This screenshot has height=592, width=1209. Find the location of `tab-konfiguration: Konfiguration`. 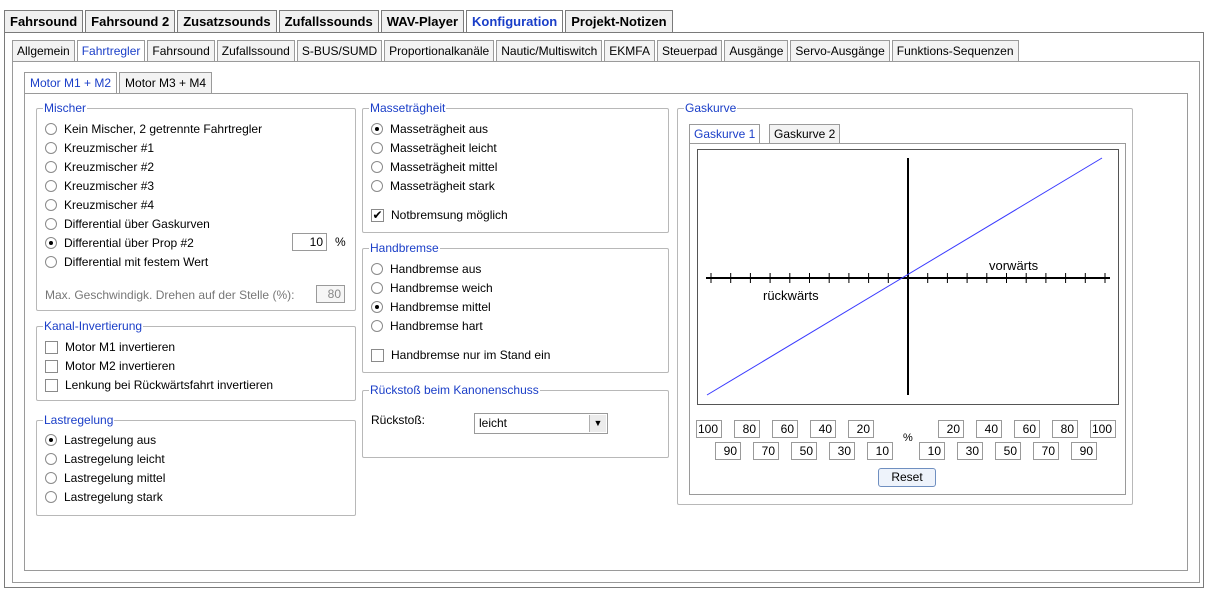

tab-konfiguration: Konfiguration is located at coordinates (515, 21).